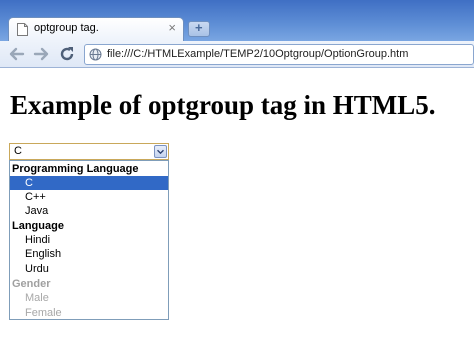 The height and width of the screenshot is (339, 474). Describe the element at coordinates (37, 298) in the screenshot. I see `option-male: Male` at that location.